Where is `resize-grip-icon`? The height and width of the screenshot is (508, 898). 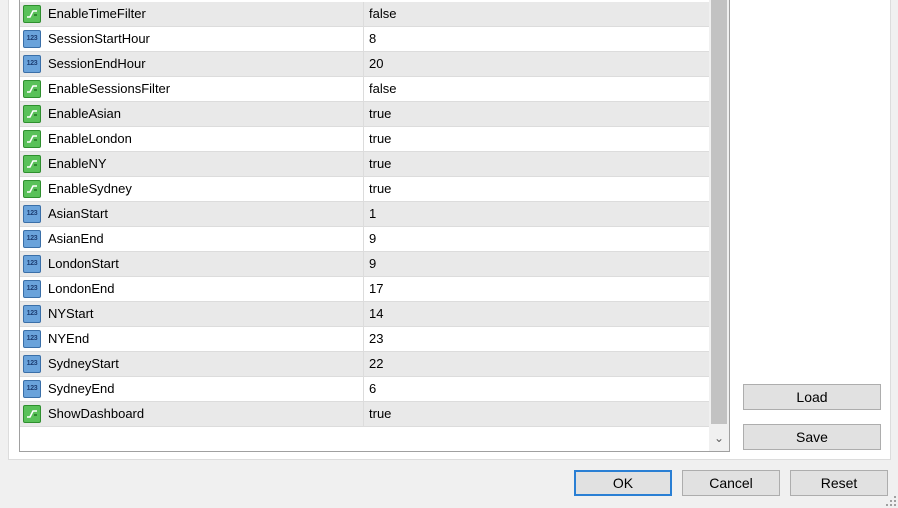
resize-grip-icon is located at coordinates (891, 501).